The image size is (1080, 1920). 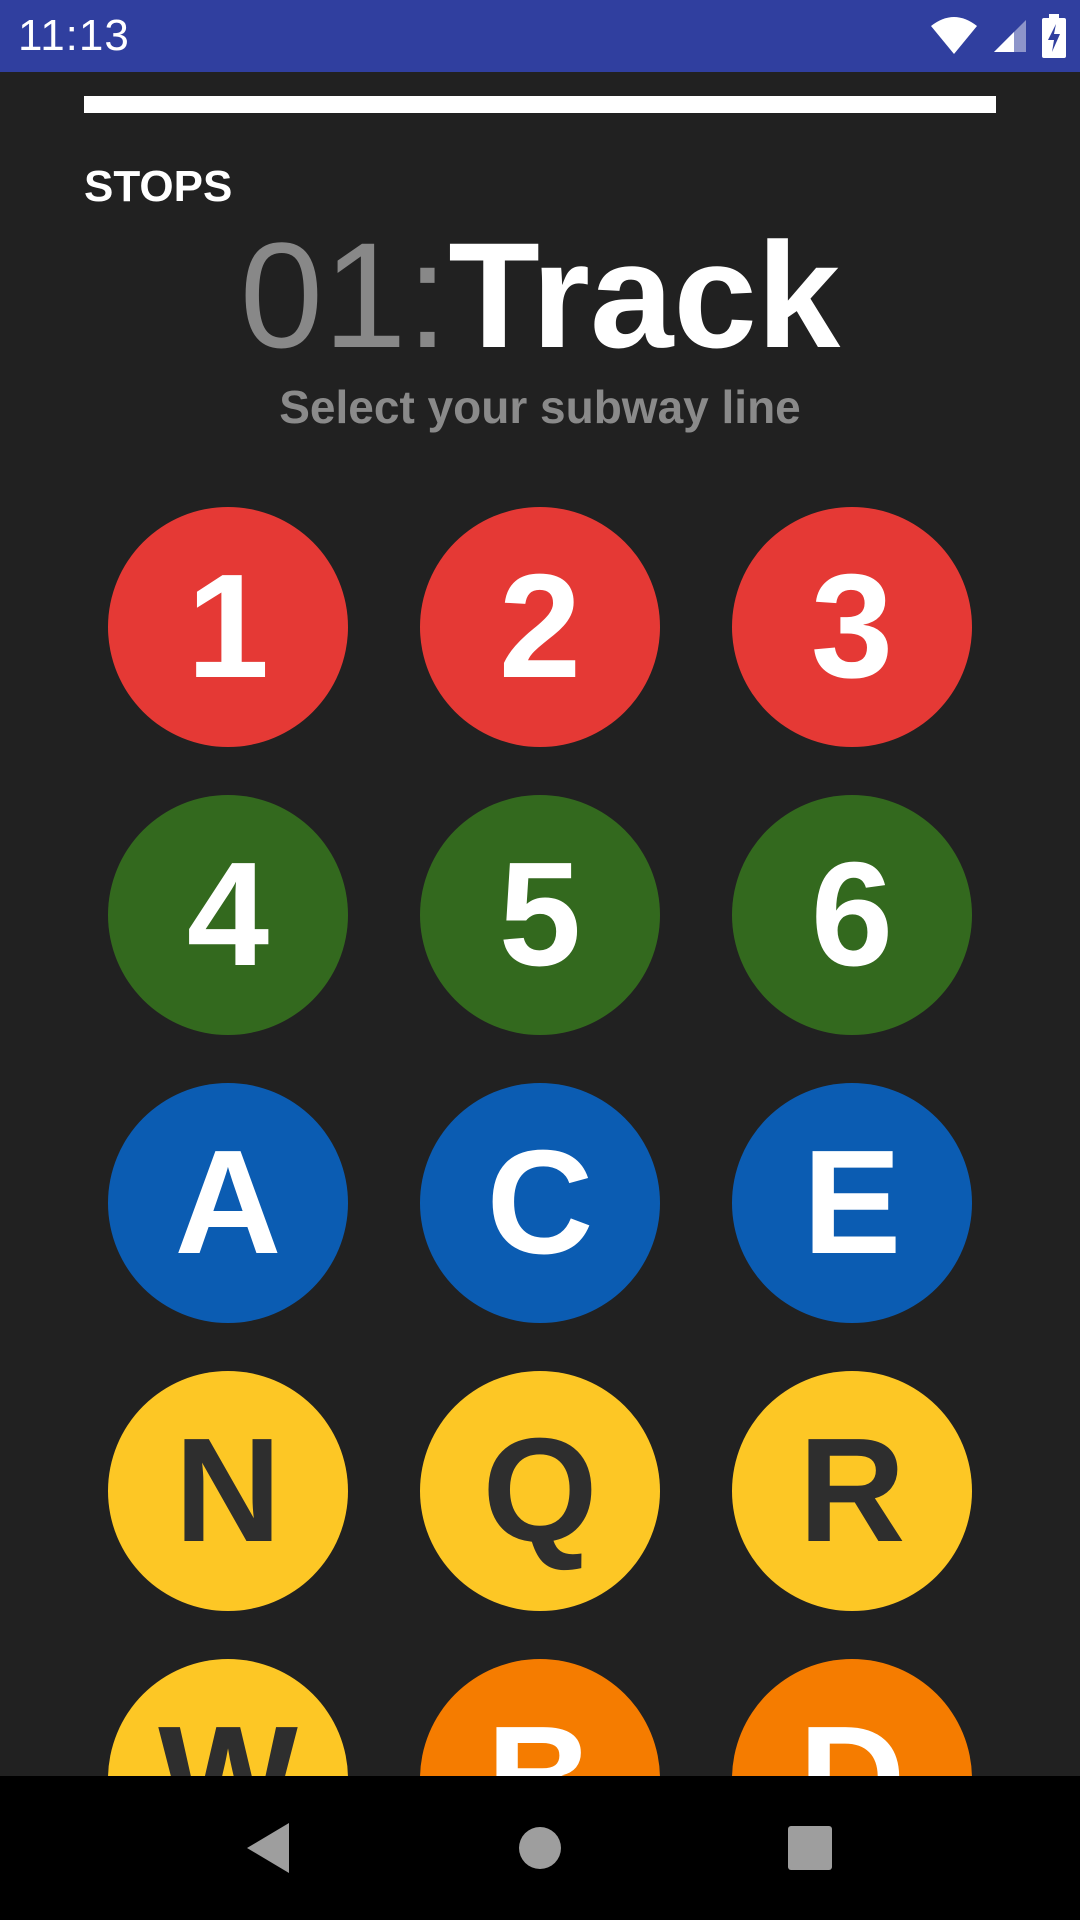 What do you see at coordinates (540, 915) in the screenshot?
I see `subway-line-button-5: 5` at bounding box center [540, 915].